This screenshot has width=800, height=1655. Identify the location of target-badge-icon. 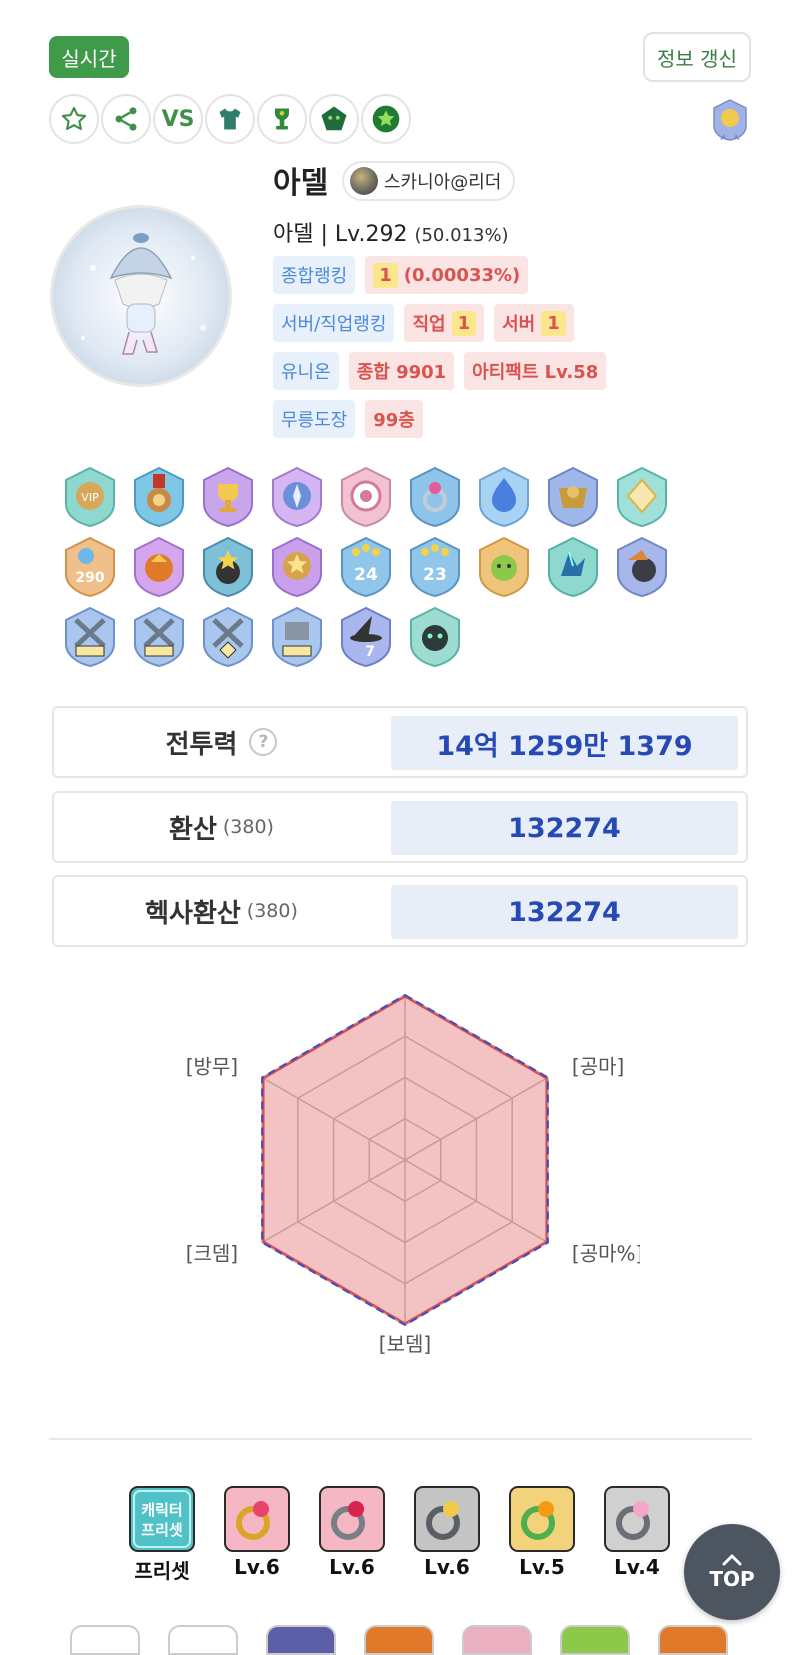
(366, 497).